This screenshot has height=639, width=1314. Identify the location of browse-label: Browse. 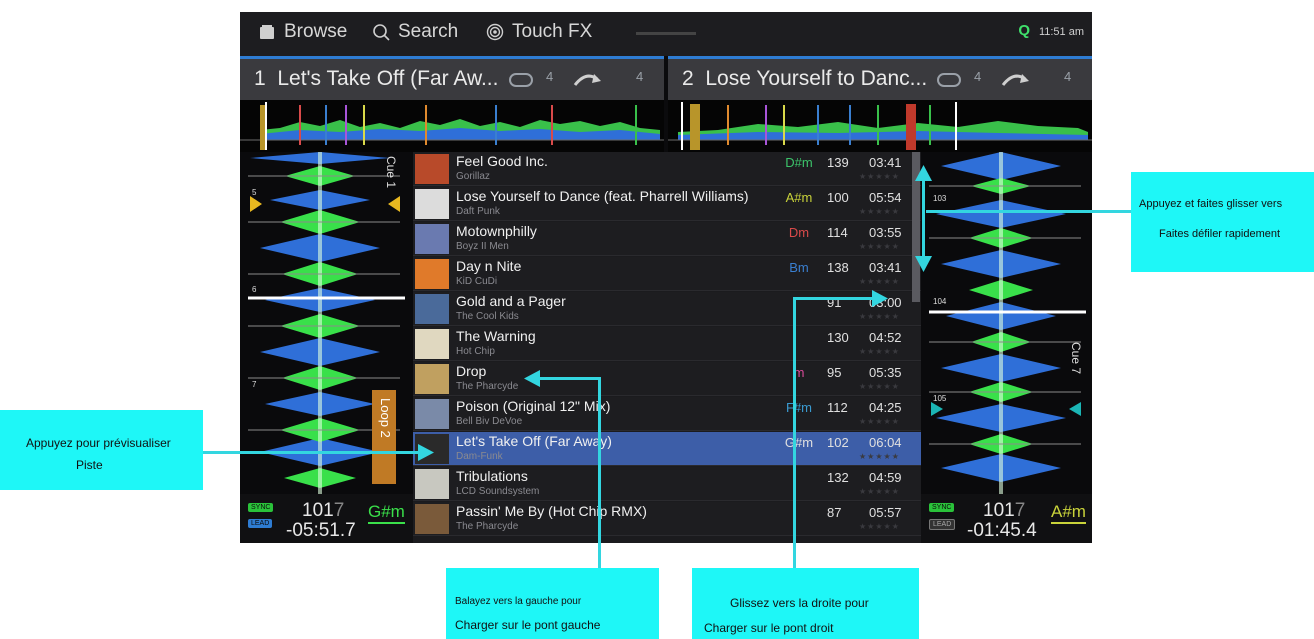
(316, 31).